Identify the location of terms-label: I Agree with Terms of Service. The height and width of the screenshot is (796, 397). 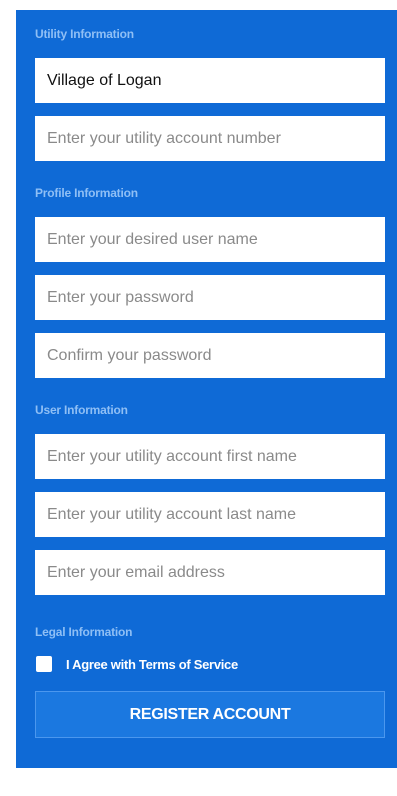
(152, 664).